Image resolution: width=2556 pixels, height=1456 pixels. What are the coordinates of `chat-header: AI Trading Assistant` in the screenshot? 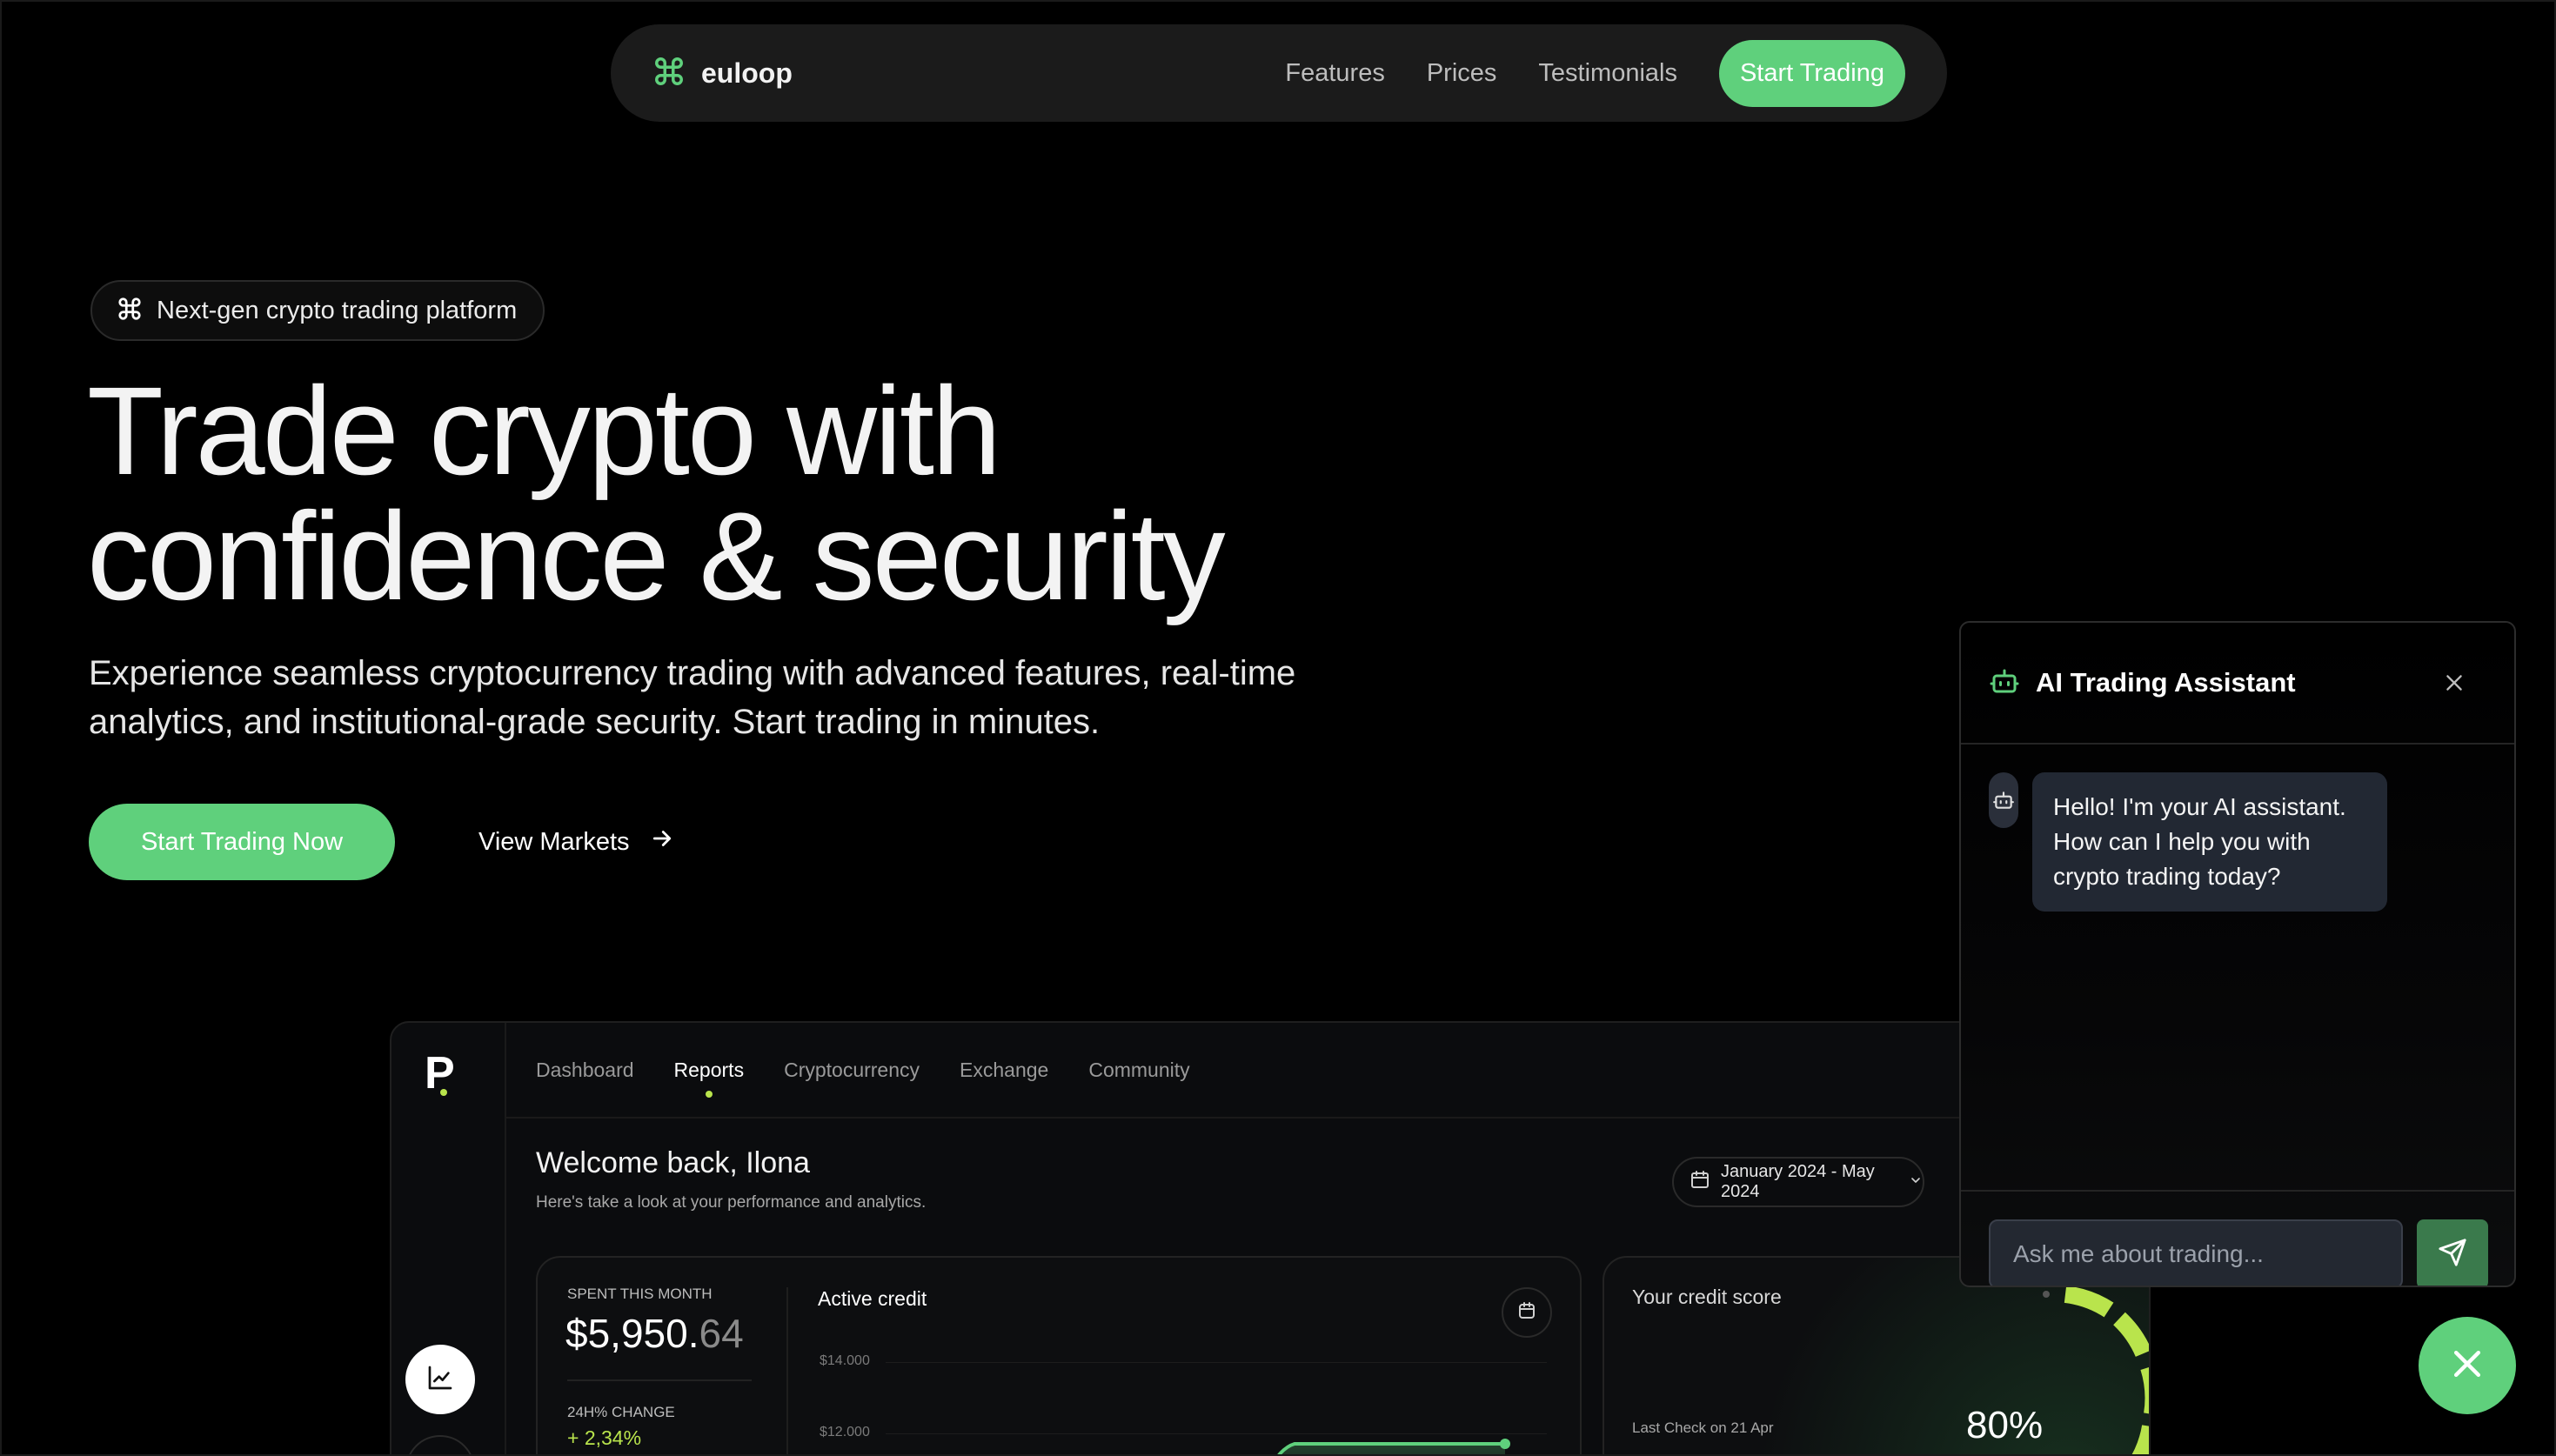 It's located at (2237, 684).